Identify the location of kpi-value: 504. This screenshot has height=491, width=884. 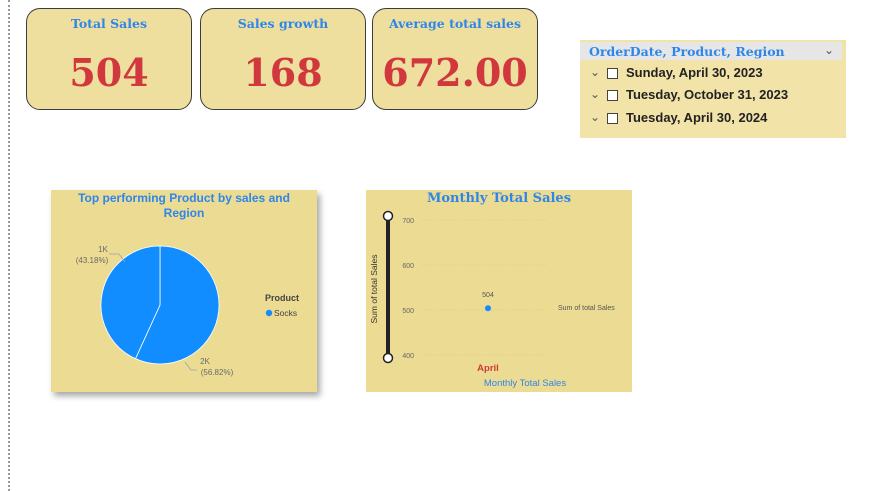
(109, 72).